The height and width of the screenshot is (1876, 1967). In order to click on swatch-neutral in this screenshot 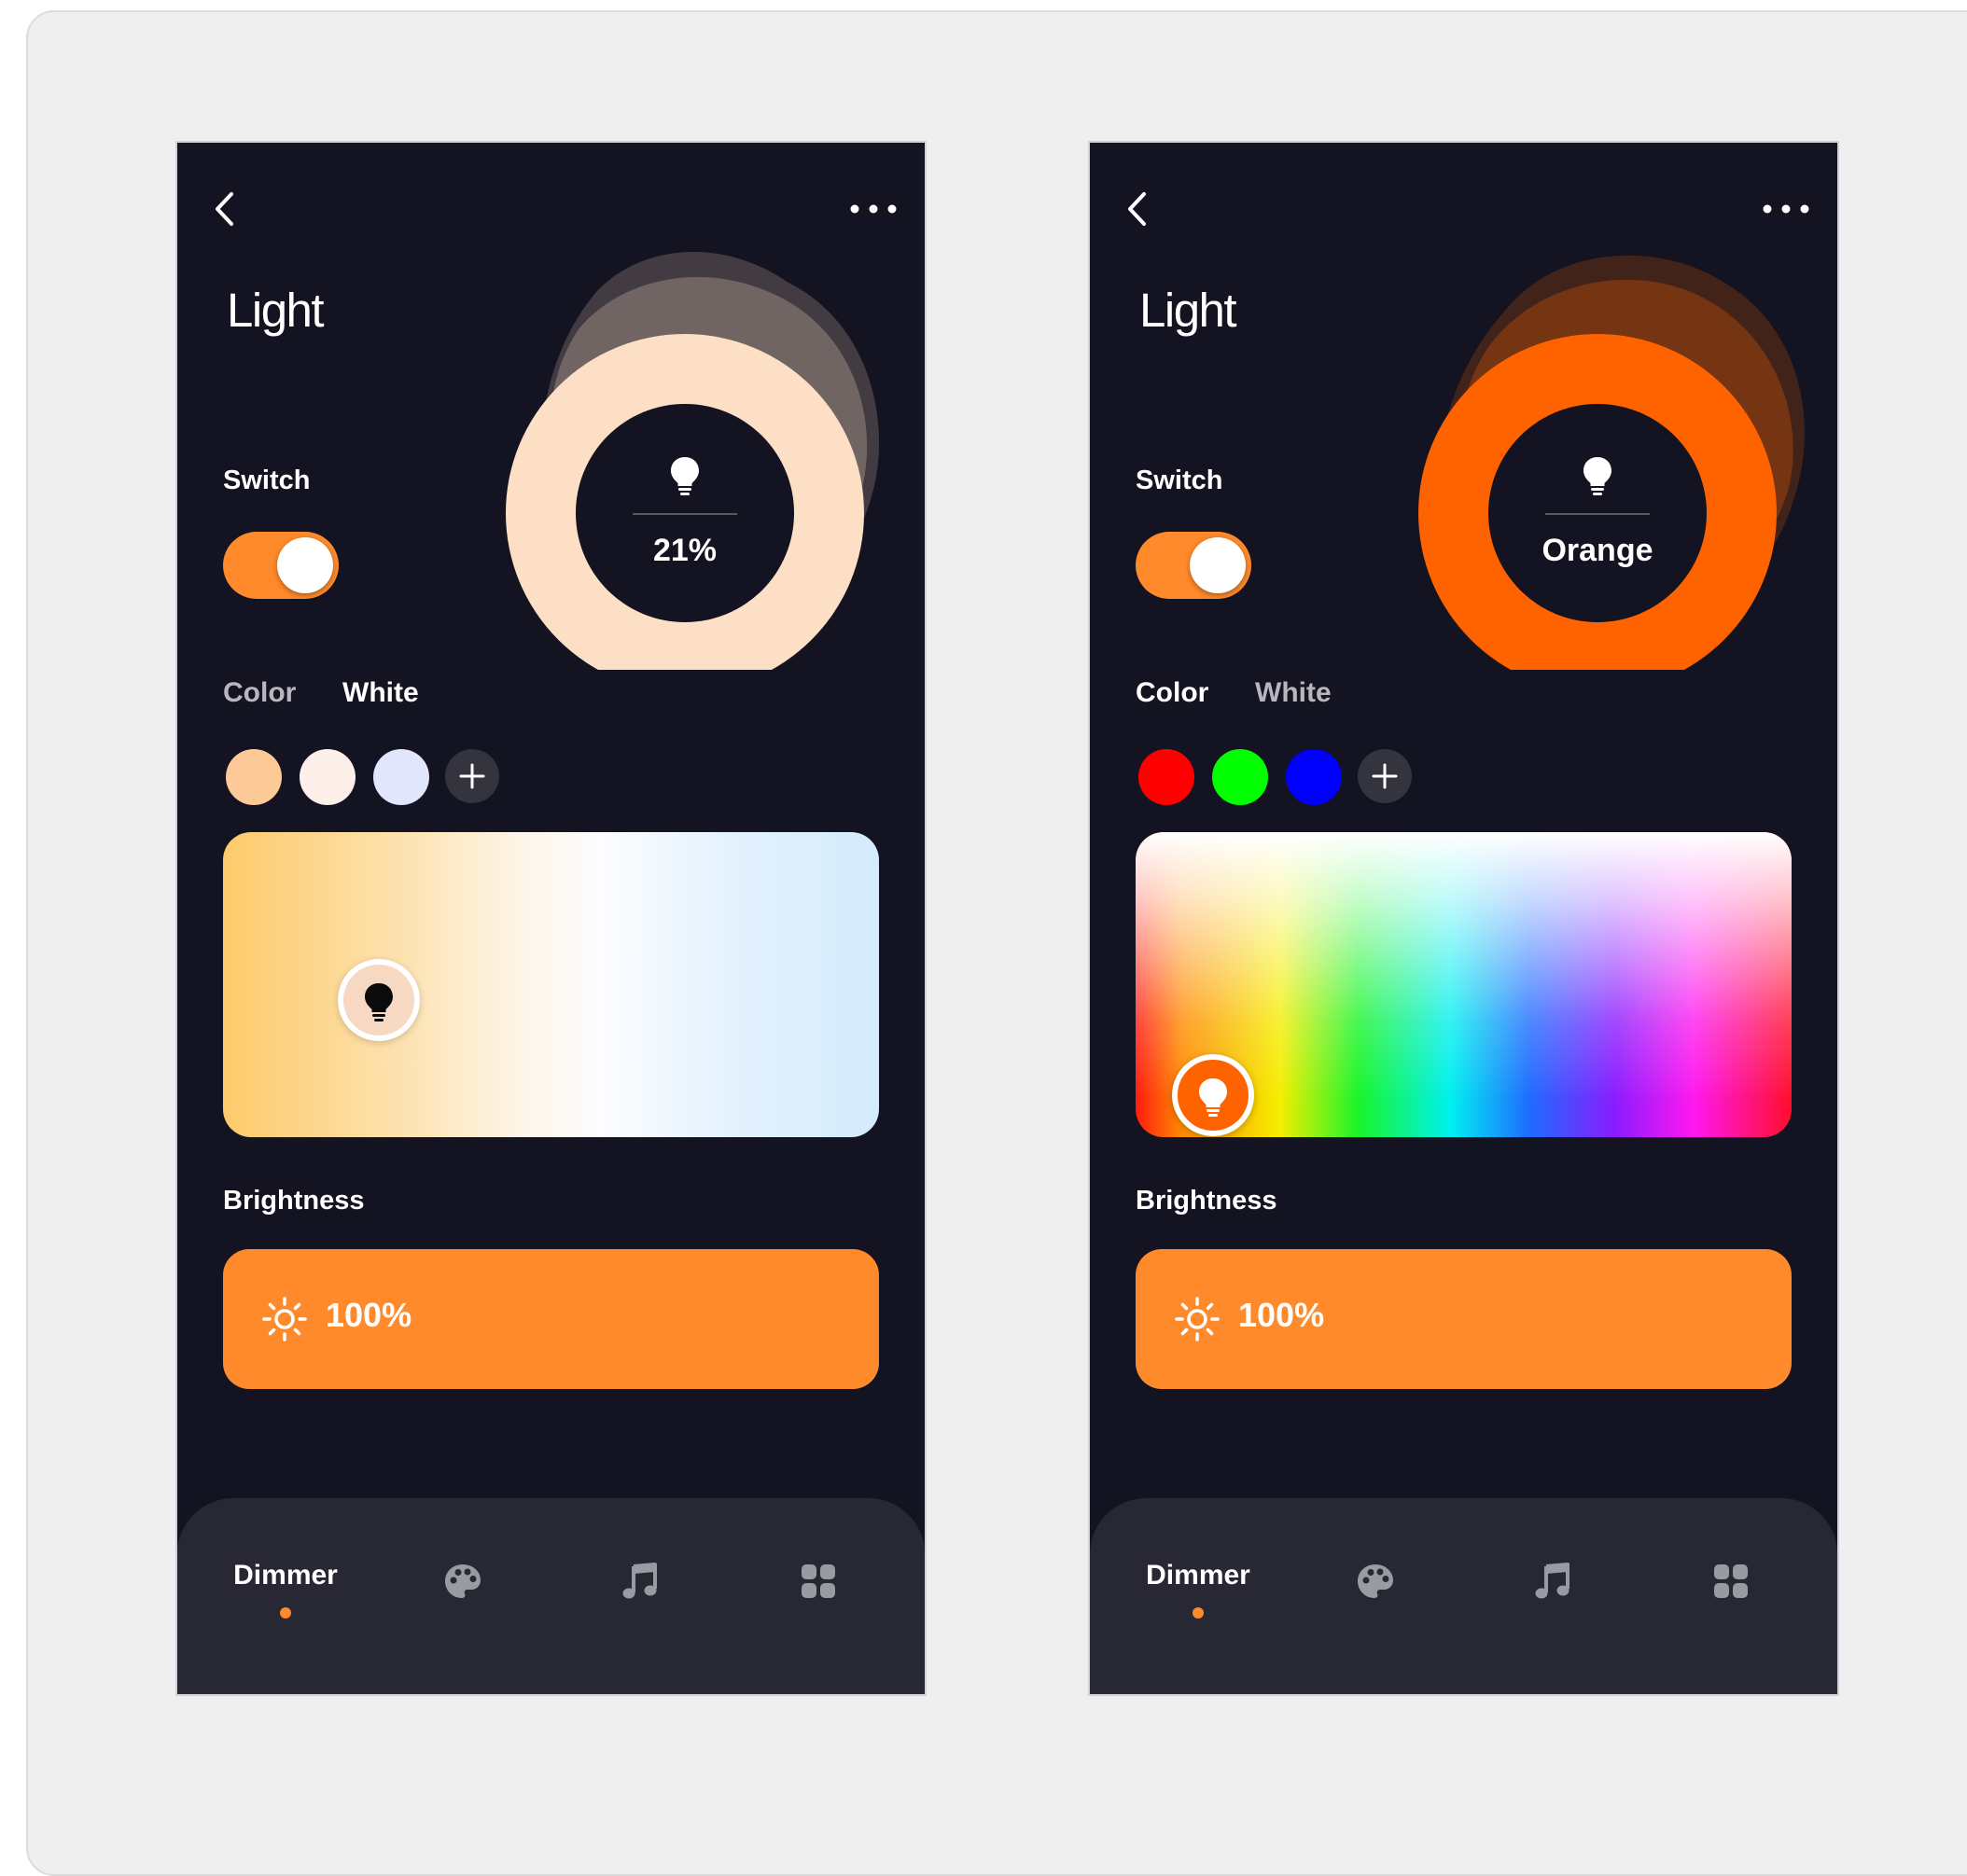, I will do `click(328, 777)`.